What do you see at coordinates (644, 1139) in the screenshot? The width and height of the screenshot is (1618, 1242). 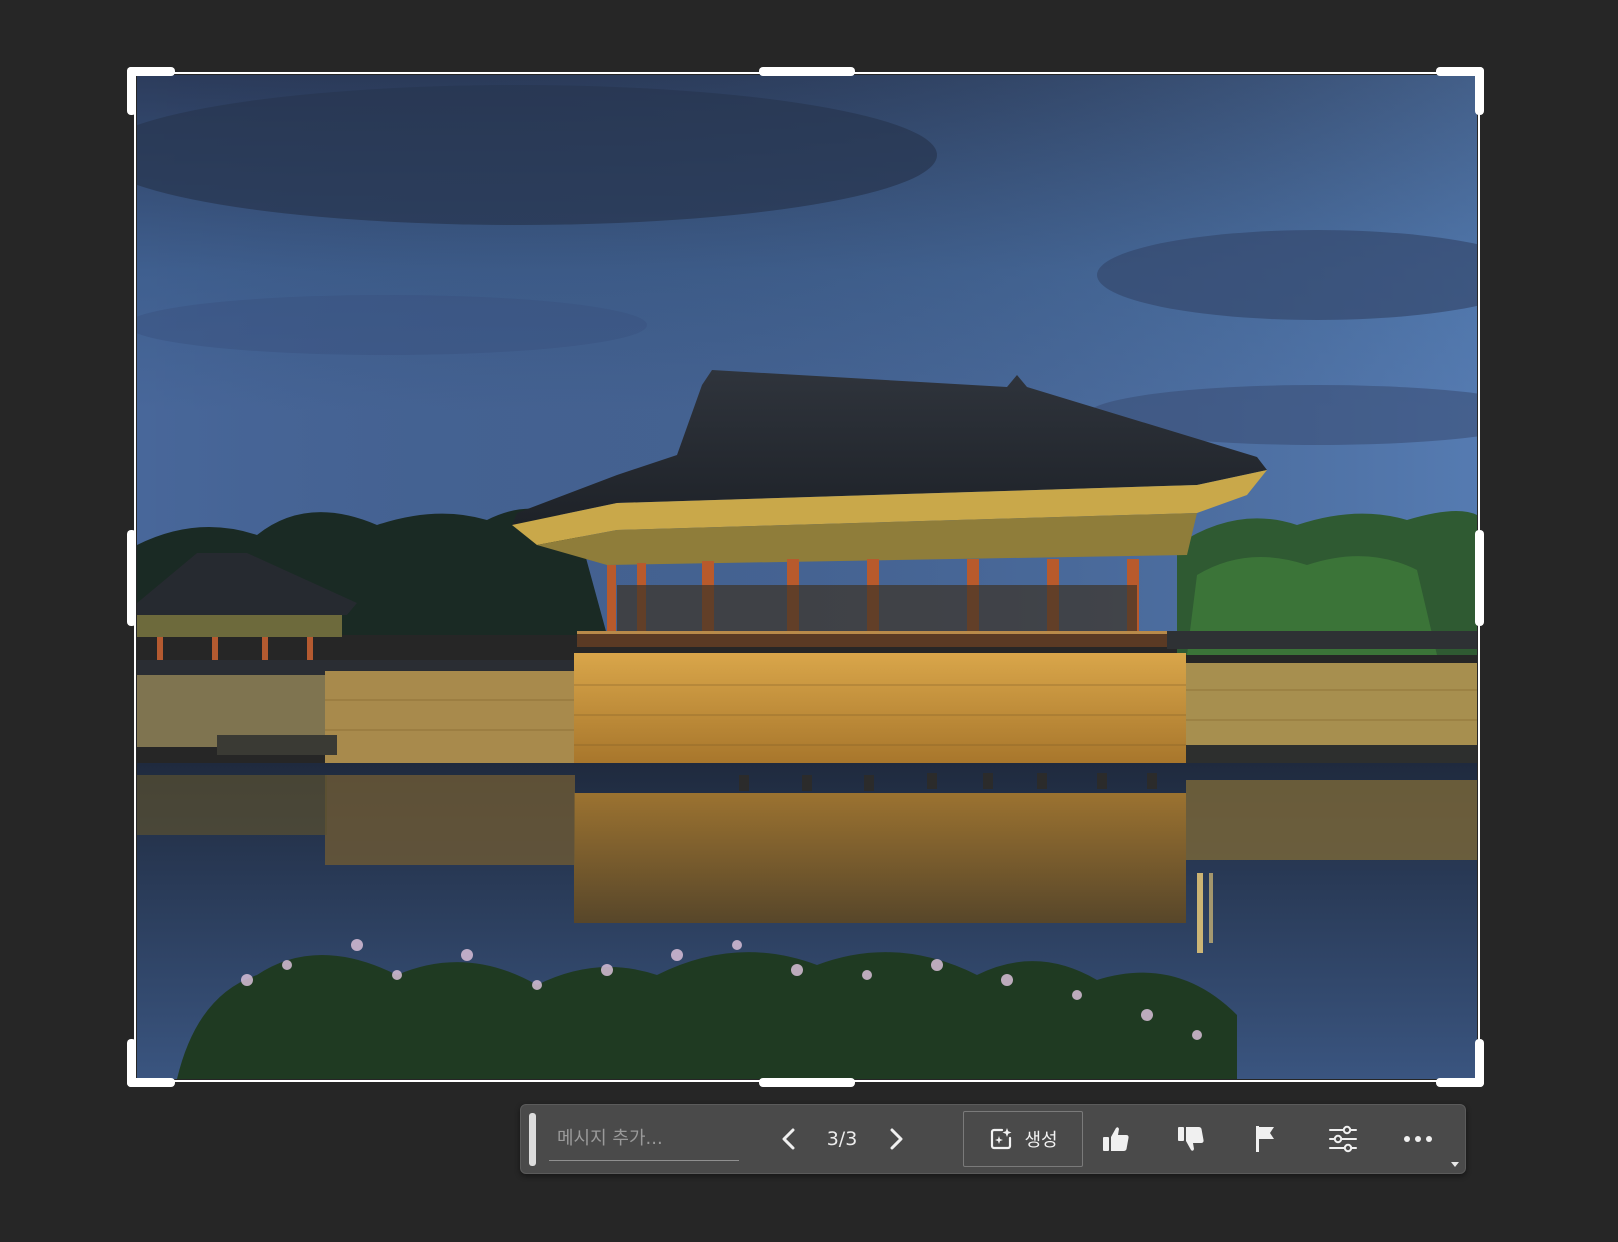 I see `message-input` at bounding box center [644, 1139].